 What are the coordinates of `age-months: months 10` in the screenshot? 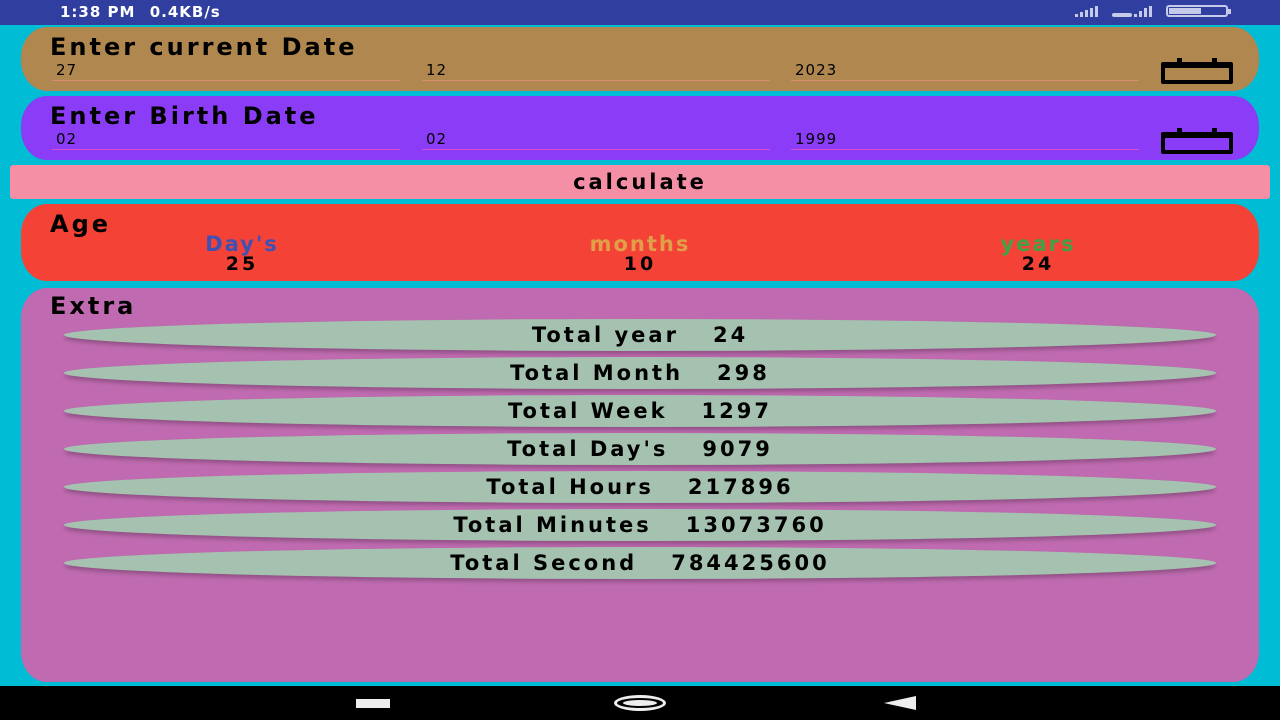 It's located at (640, 253).